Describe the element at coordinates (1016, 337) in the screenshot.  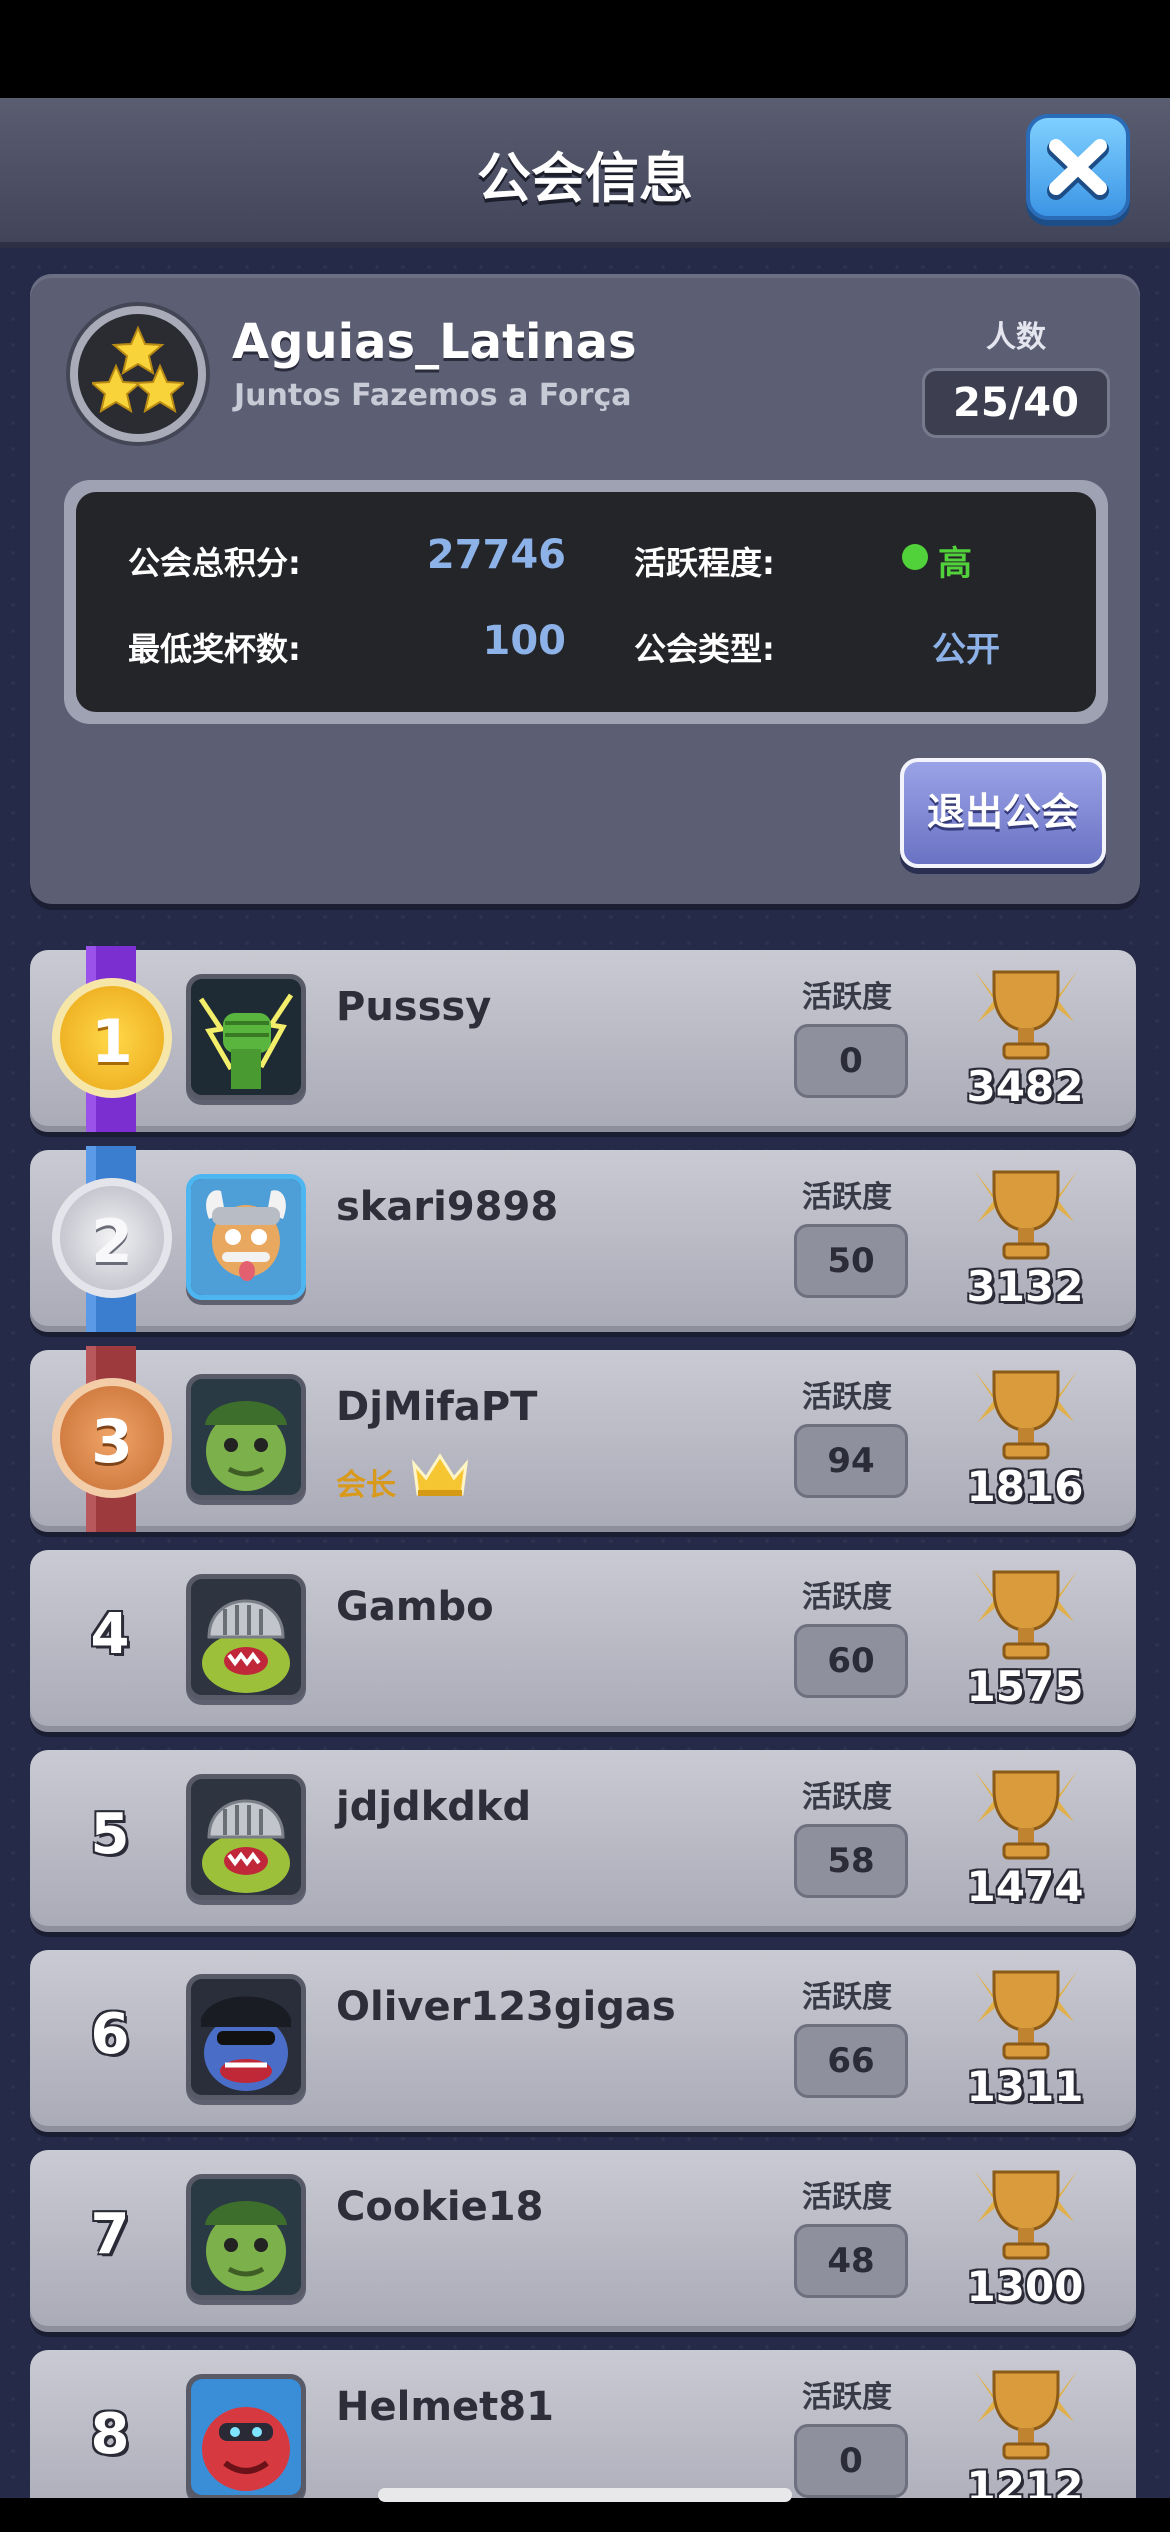
I see `members-label: 人数` at that location.